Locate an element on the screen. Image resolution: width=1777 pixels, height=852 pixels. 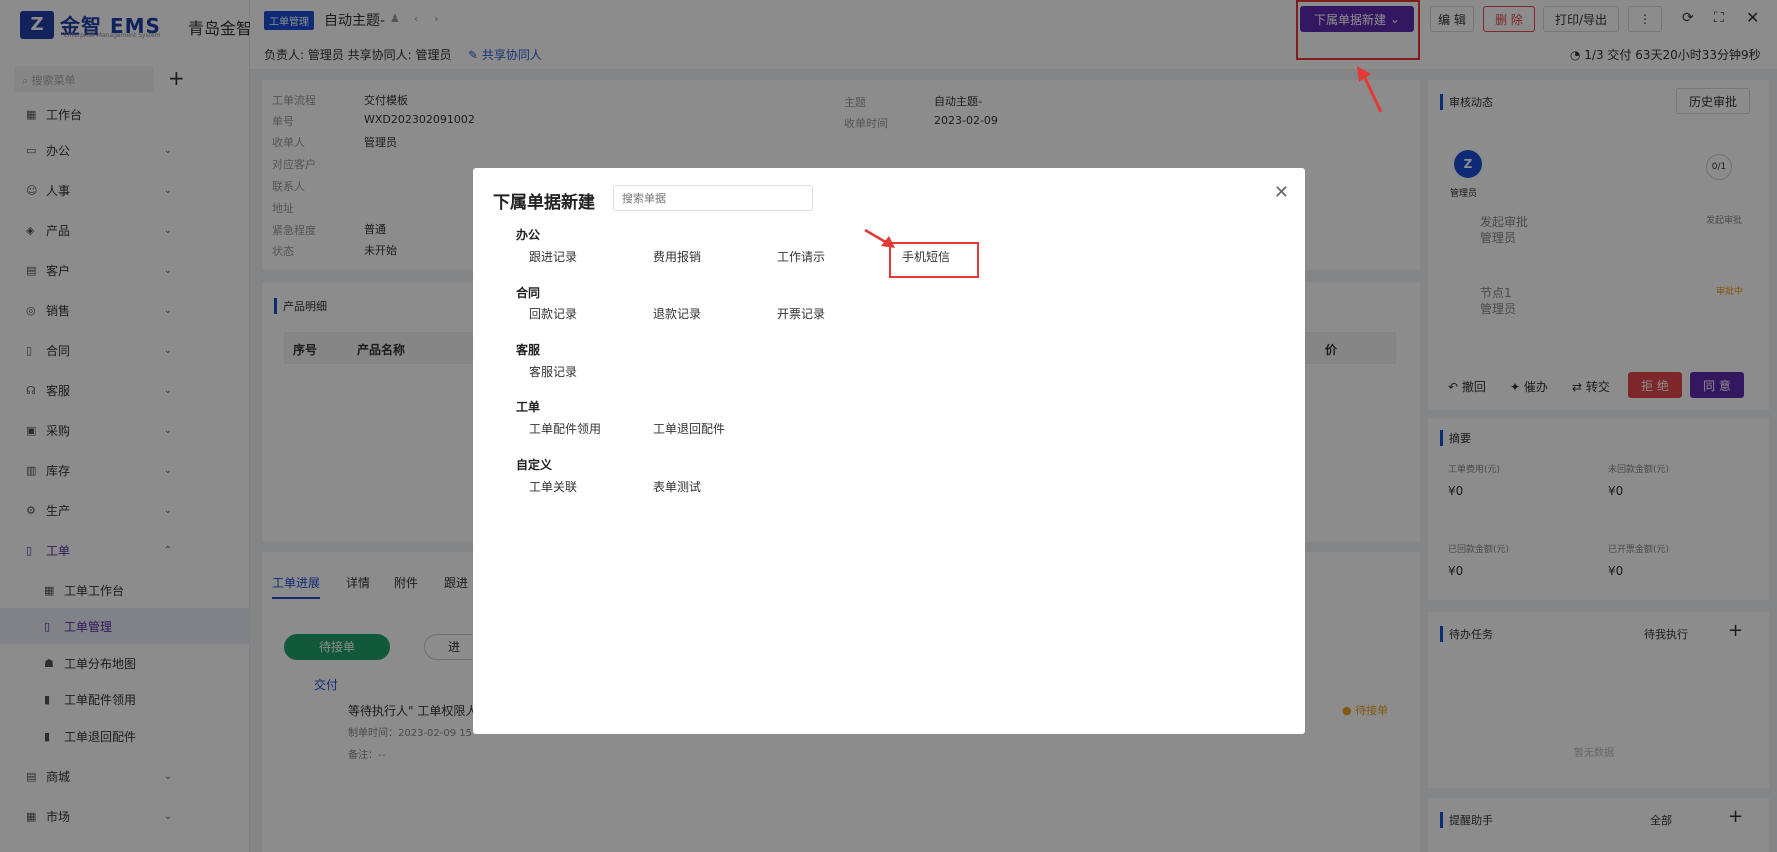
item-service-record: 客服记录 is located at coordinates (553, 371).